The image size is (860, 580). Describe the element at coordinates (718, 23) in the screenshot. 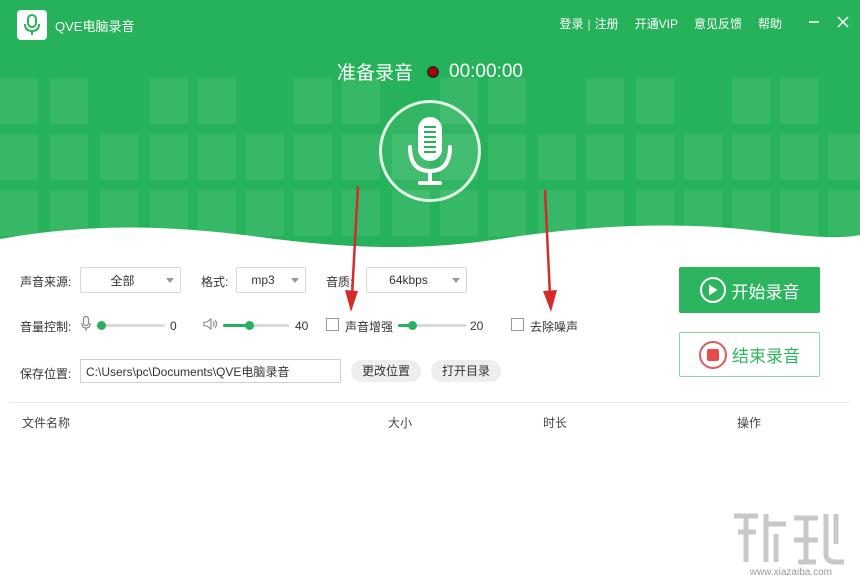

I see `feedback-link: 意见反馈` at that location.